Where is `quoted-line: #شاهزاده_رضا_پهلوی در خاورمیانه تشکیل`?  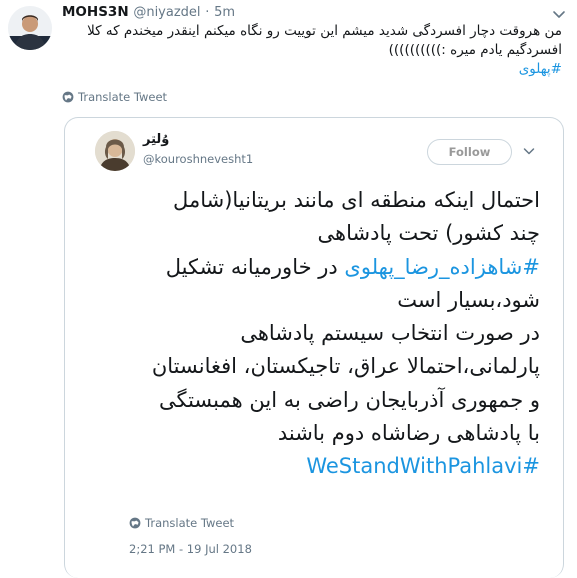 quoted-line: #شاهزاده_رضا_پهلوی در خاورمیانه تشکیل is located at coordinates (352, 266).